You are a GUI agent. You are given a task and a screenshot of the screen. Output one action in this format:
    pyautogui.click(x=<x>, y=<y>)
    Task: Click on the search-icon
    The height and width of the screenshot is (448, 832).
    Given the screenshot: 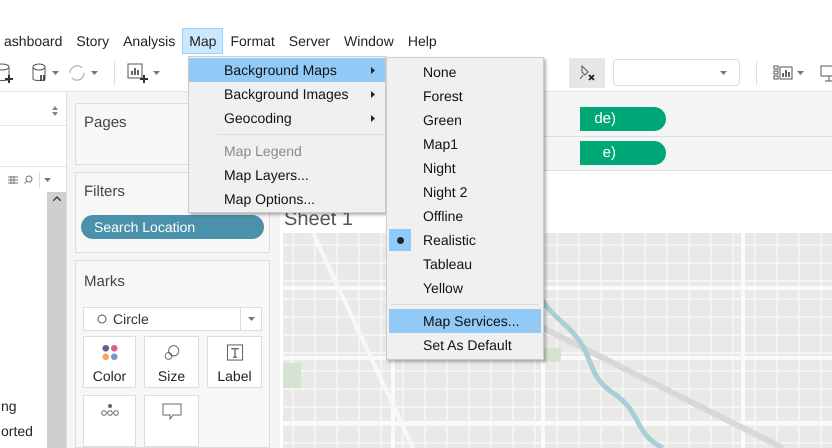 What is the action you would take?
    pyautogui.click(x=28, y=179)
    